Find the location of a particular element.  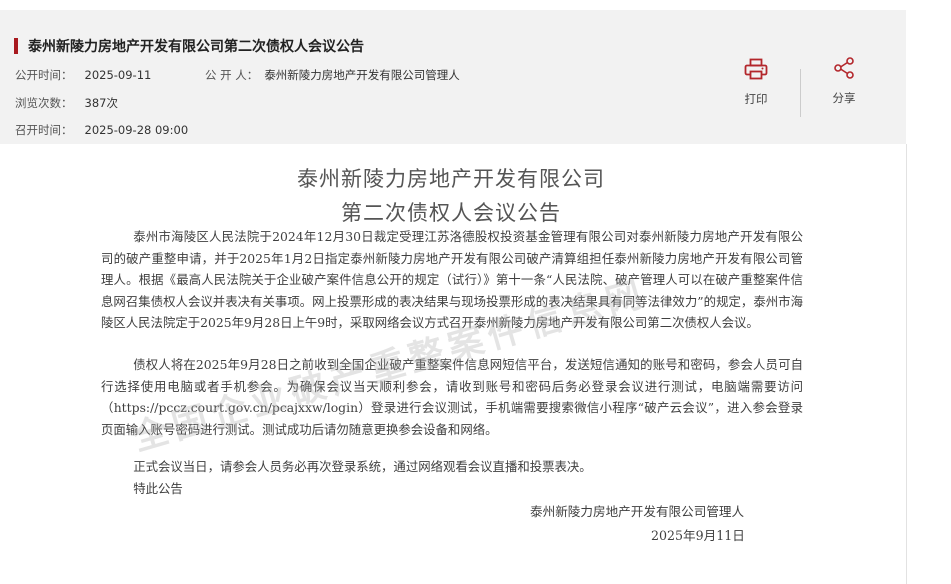

publisher-label: 公 开 人： is located at coordinates (232, 75).